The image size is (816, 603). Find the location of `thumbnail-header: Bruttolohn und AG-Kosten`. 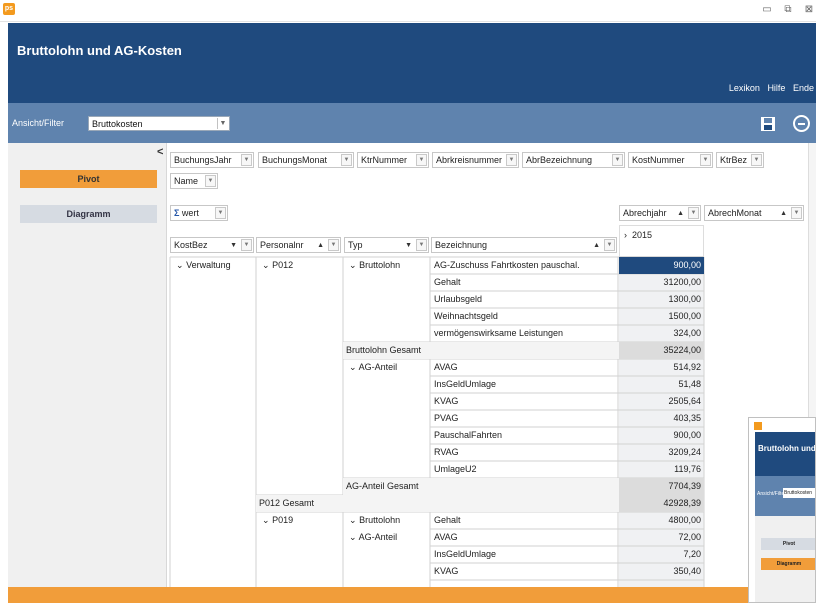

thumbnail-header: Bruttolohn und AG-Kosten is located at coordinates (785, 454).